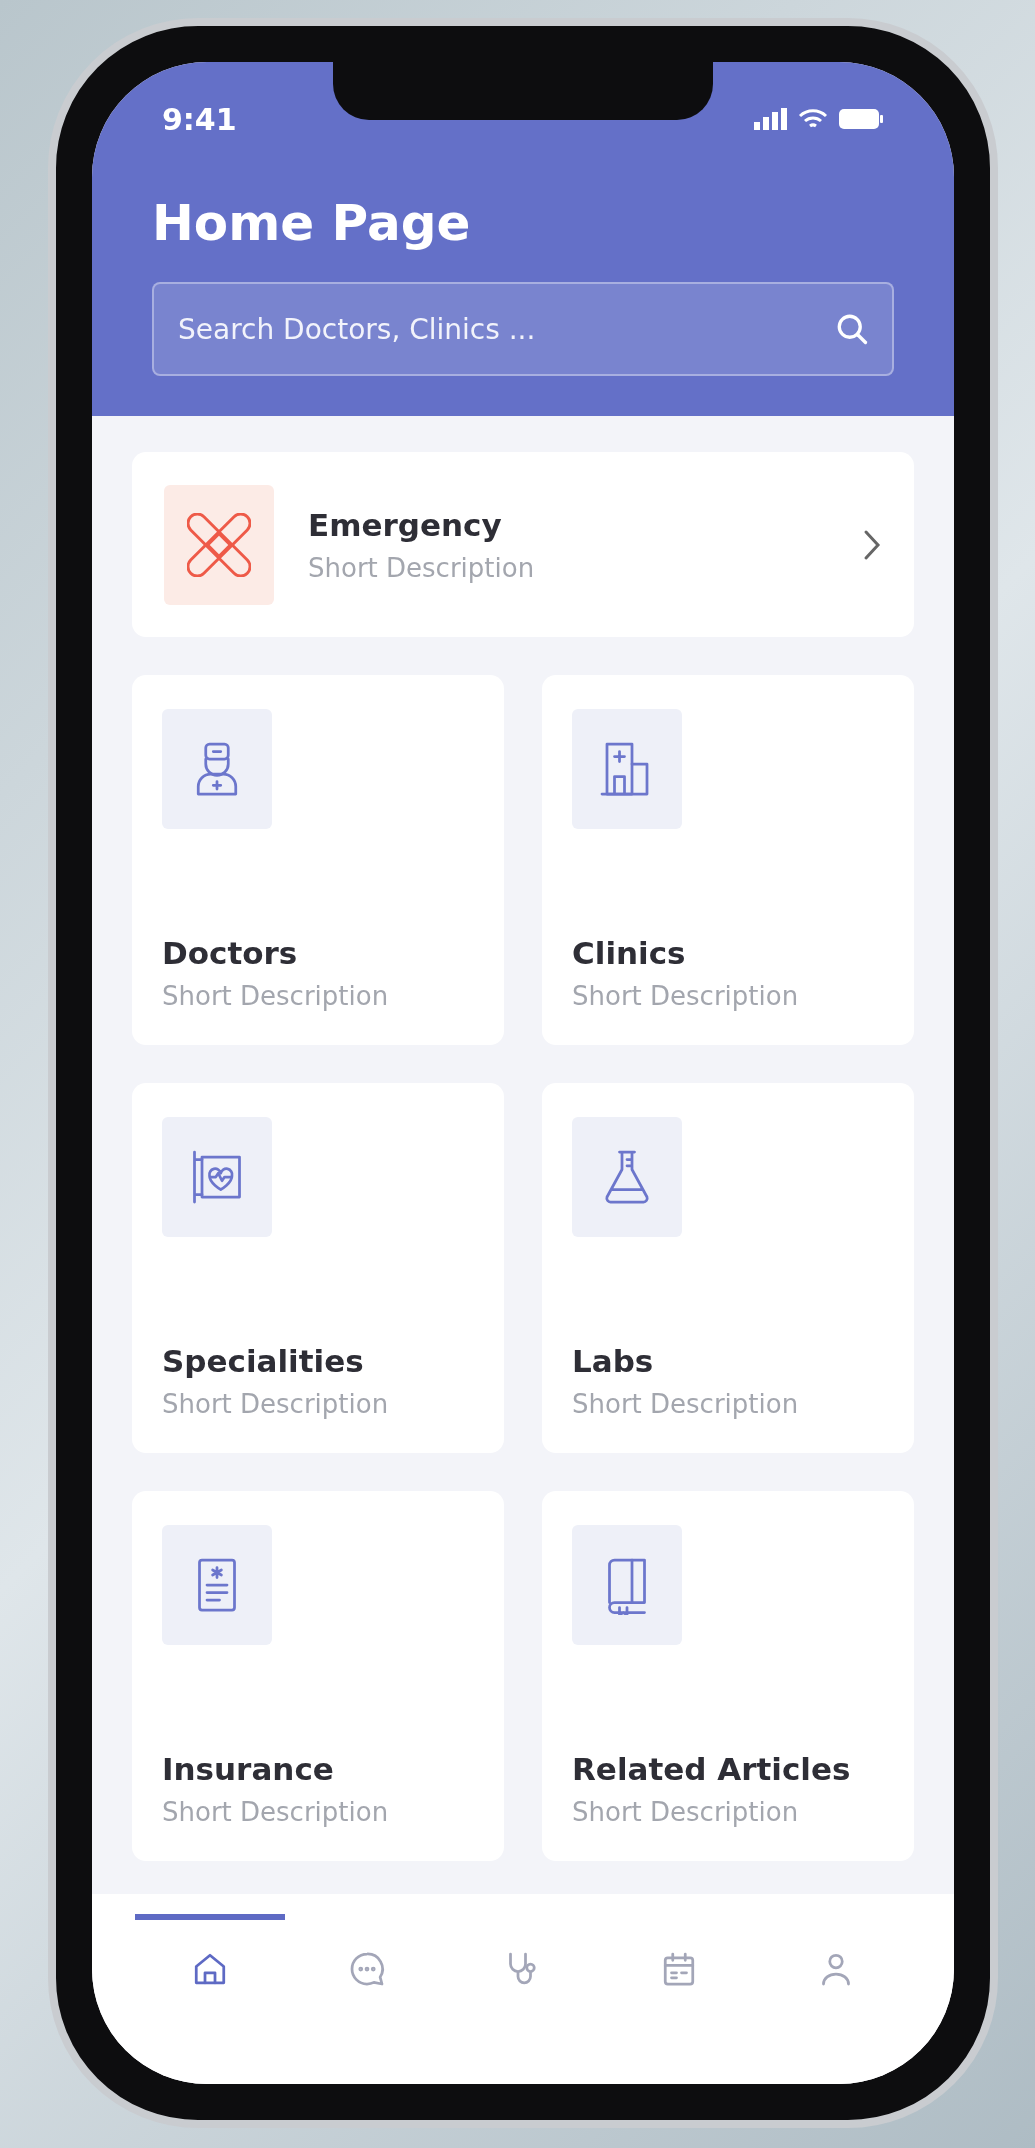 The width and height of the screenshot is (1035, 2148). I want to click on category-card: Labs Short Description, so click(728, 1268).